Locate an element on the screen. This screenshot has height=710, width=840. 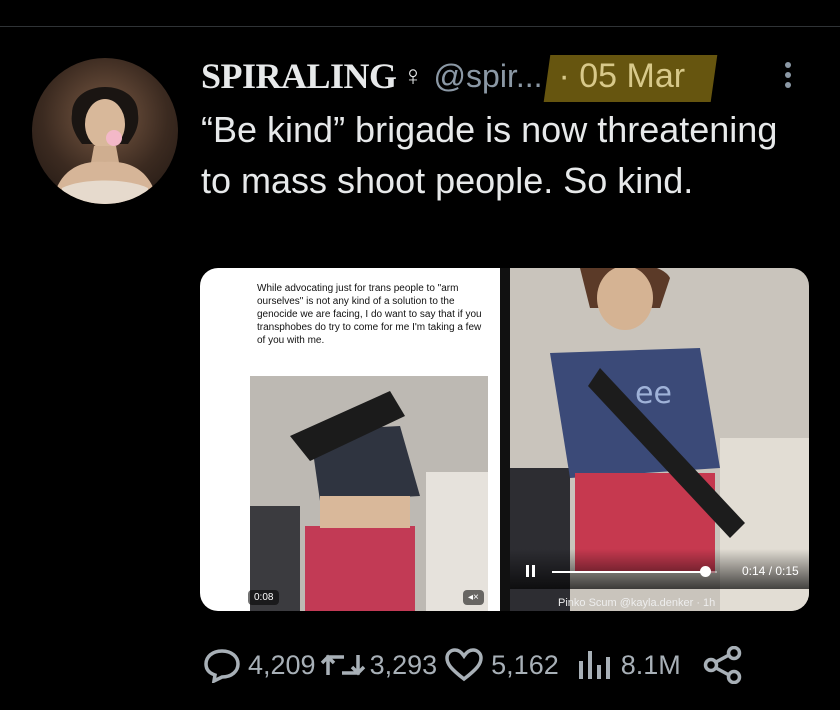
video-time: 0:14 / 0:15 is located at coordinates (770, 571).